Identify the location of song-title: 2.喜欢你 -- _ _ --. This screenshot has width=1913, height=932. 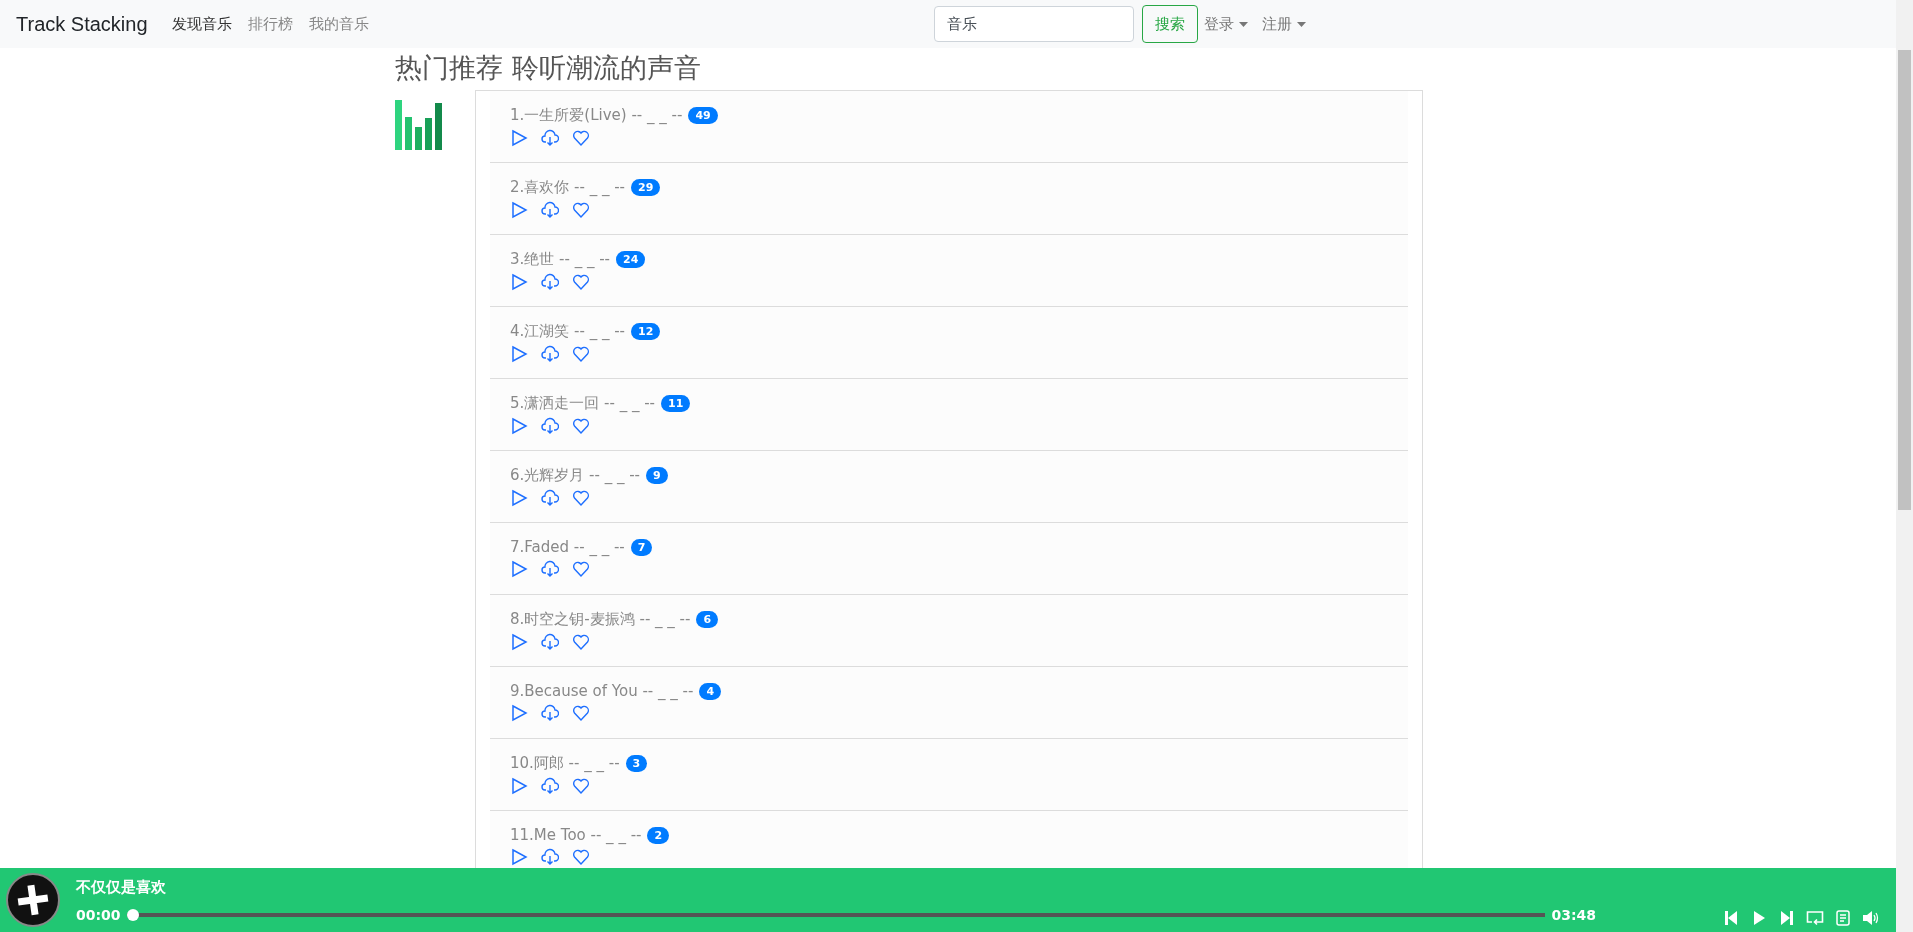
(568, 187).